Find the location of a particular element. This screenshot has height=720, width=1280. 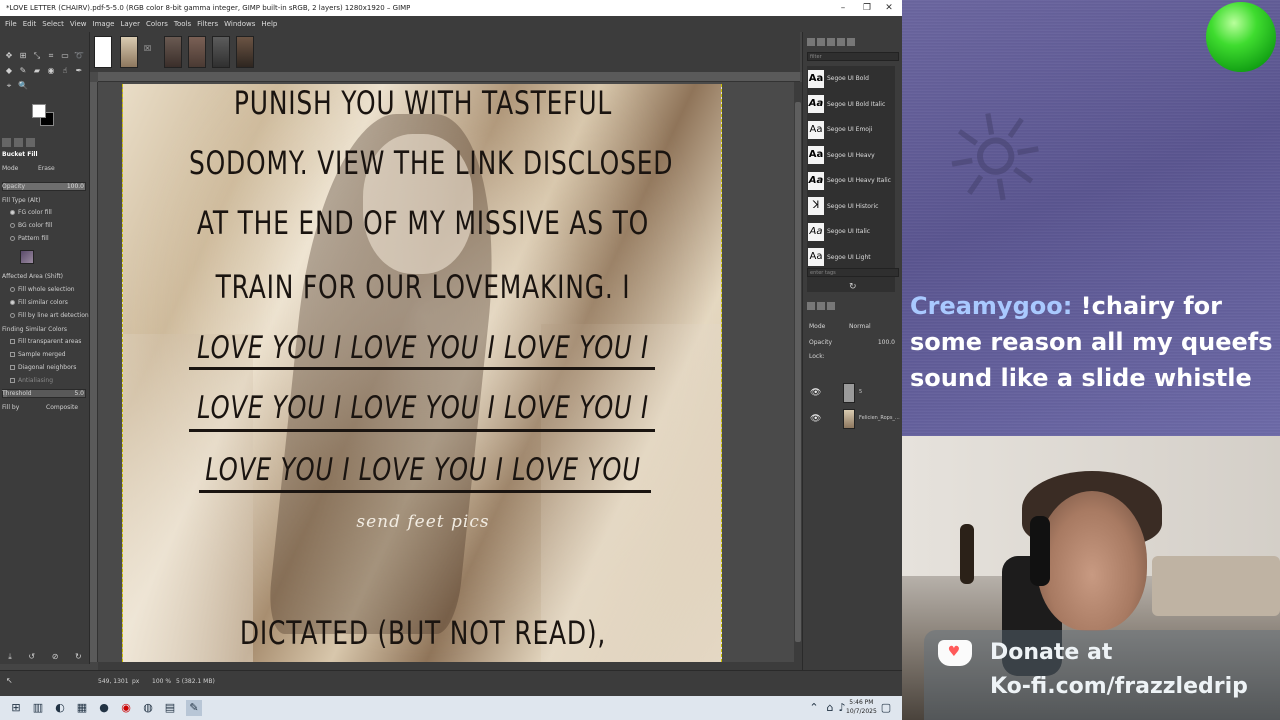

zoom-icon: 🔍 is located at coordinates (23, 86).